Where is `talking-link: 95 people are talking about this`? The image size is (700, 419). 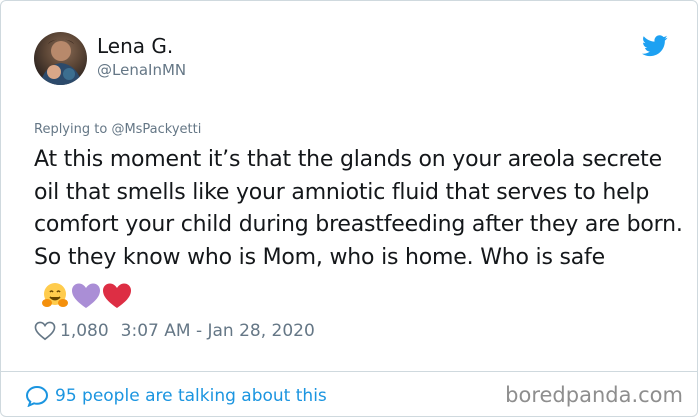
talking-link: 95 people are talking about this is located at coordinates (176, 396).